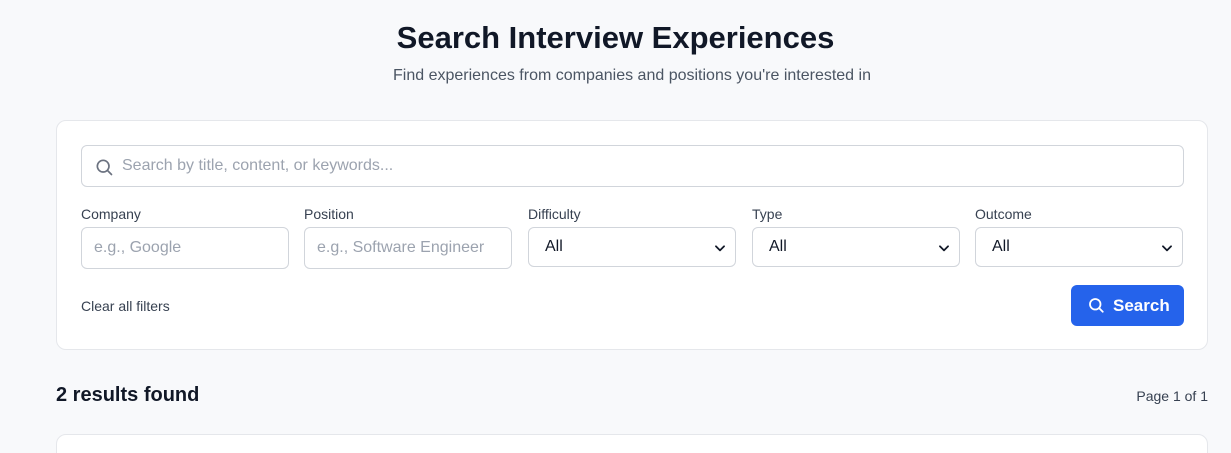 The height and width of the screenshot is (453, 1231). What do you see at coordinates (1079, 247) in the screenshot?
I see `outcome-select: All` at bounding box center [1079, 247].